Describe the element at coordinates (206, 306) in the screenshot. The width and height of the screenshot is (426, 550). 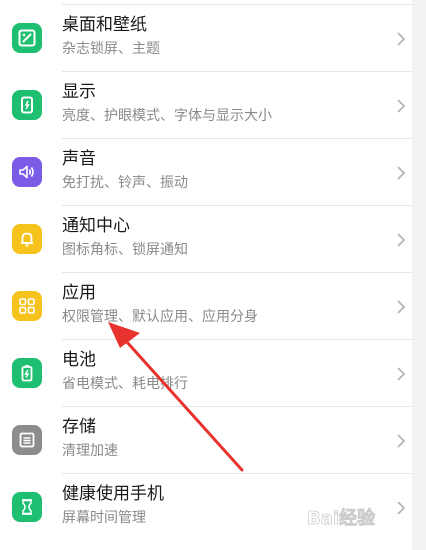
I see `settings-item-apps: 应用 权限管理、默认应用、应用分身` at that location.